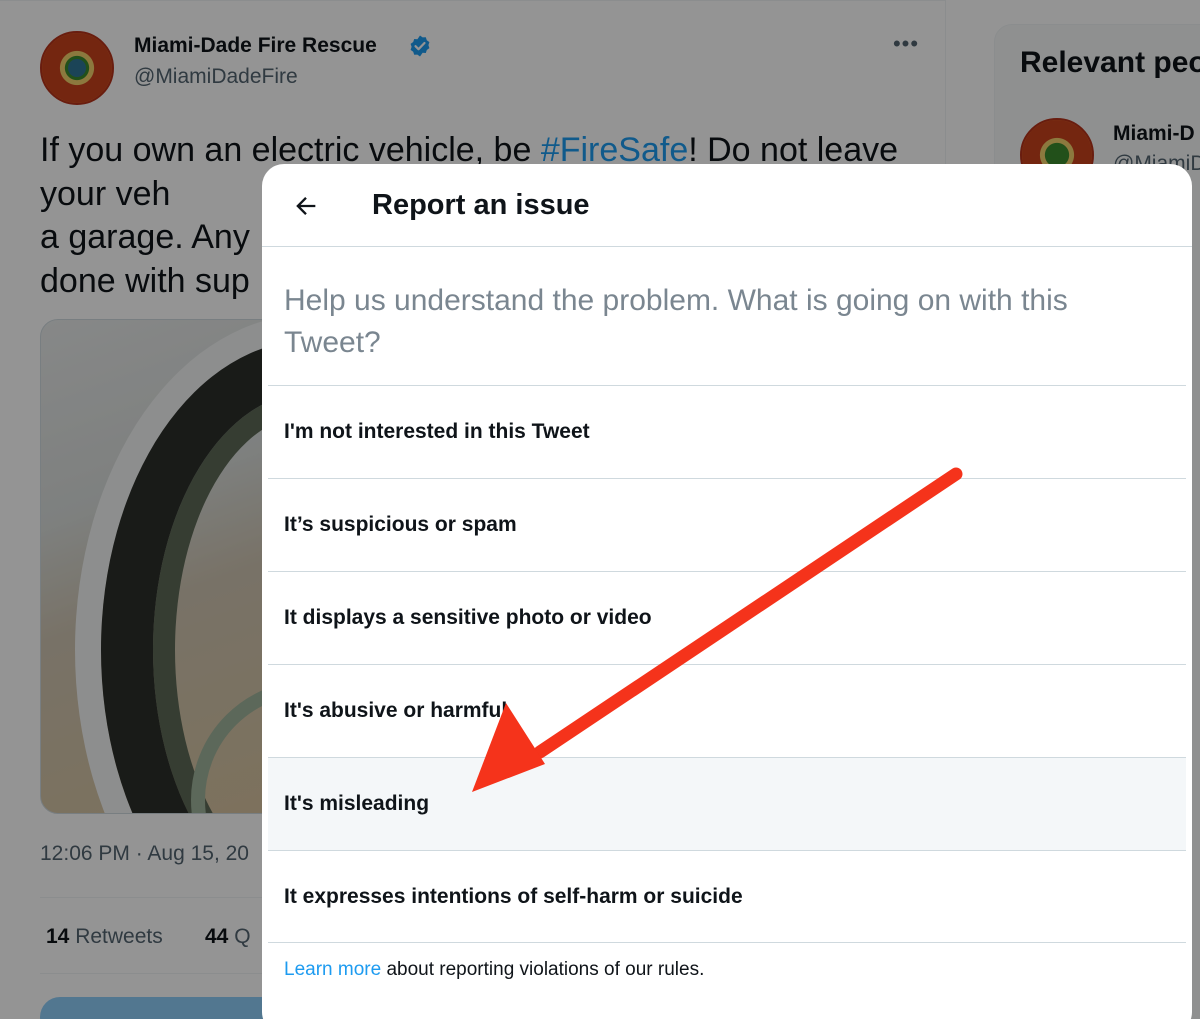  What do you see at coordinates (357, 803) in the screenshot?
I see `option-label: It's misleading` at bounding box center [357, 803].